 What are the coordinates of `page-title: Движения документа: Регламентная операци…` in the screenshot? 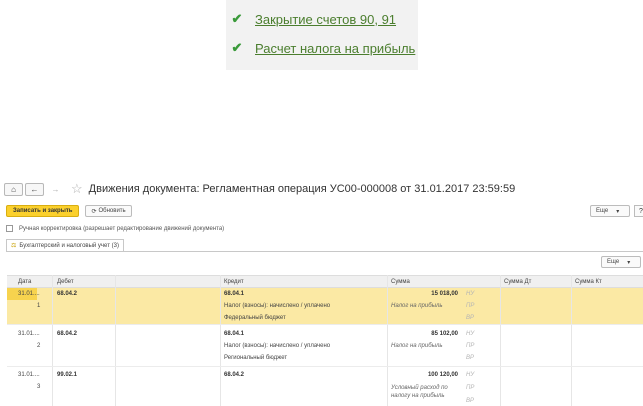 It's located at (302, 189).